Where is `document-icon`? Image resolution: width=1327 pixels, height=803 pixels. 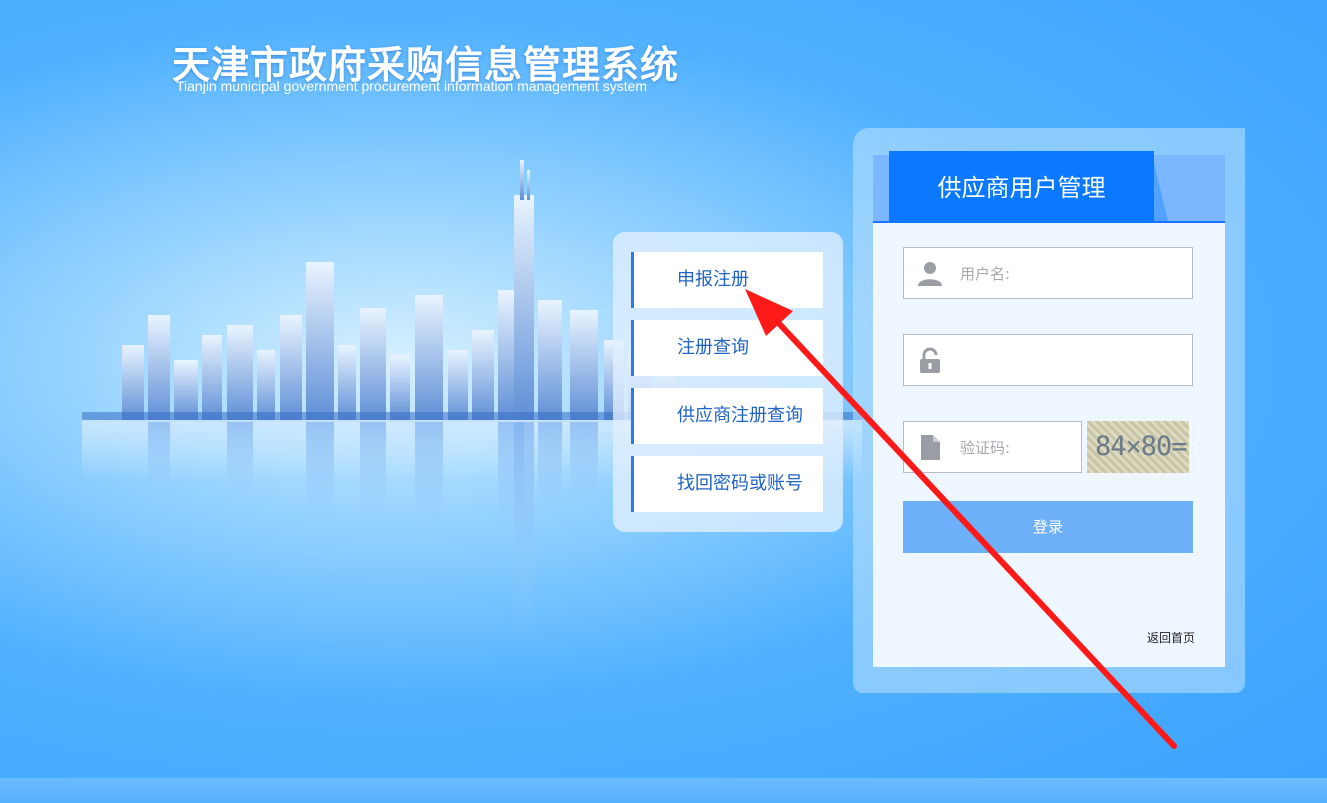 document-icon is located at coordinates (930, 447).